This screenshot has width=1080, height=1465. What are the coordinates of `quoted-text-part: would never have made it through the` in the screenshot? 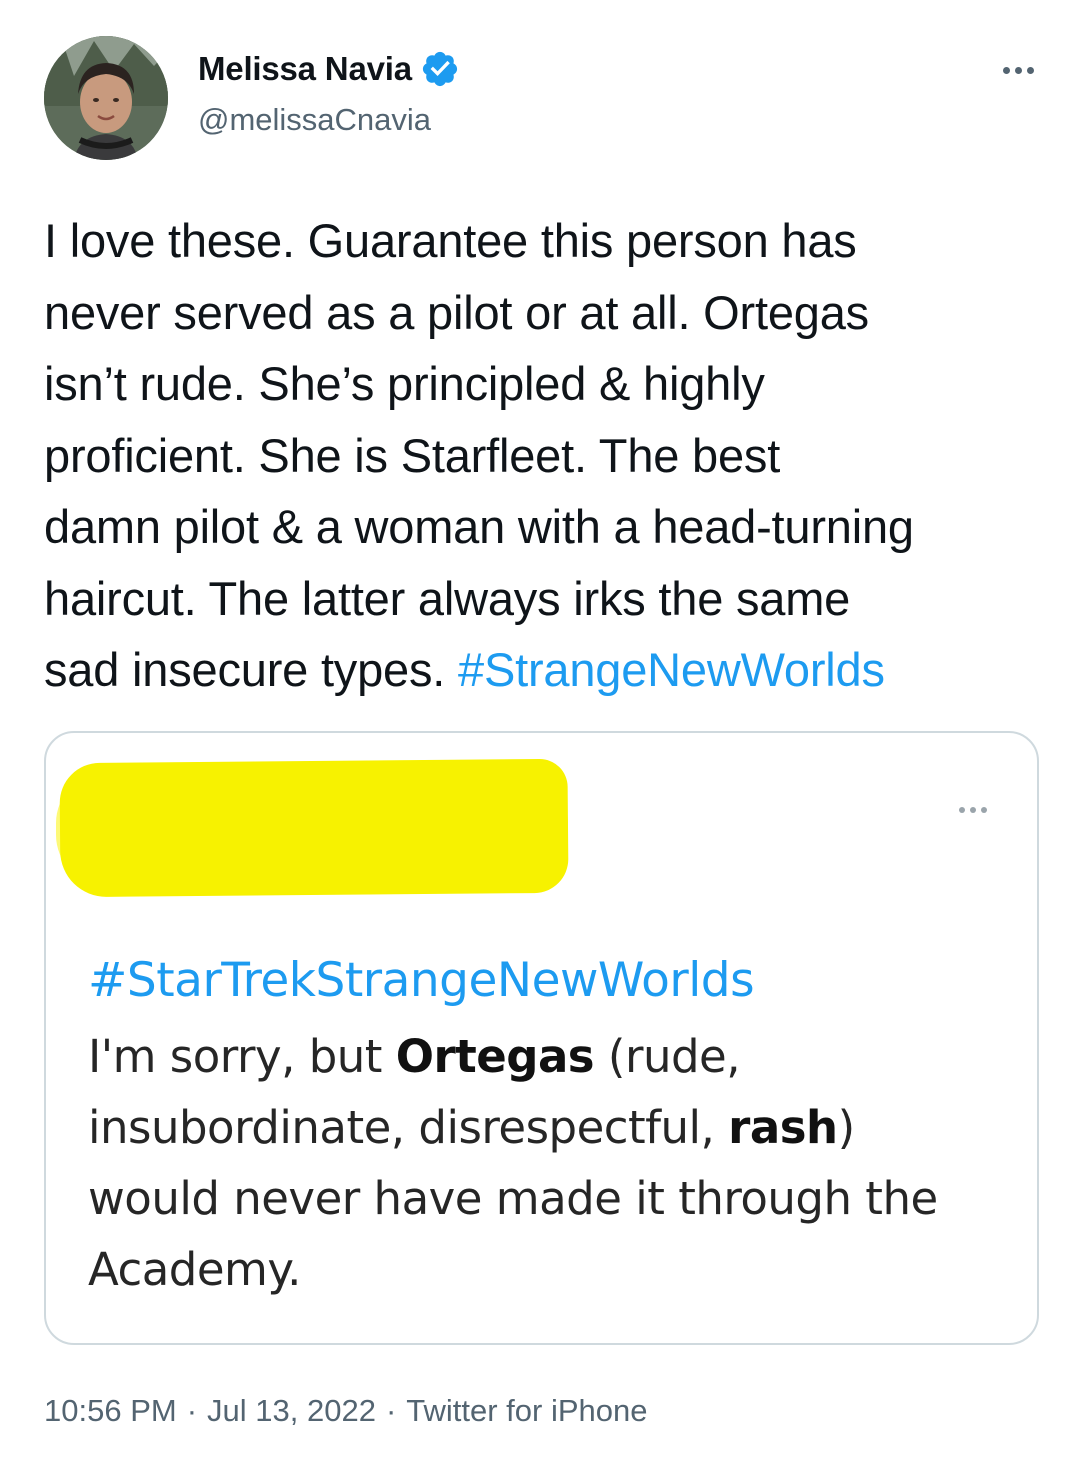 It's located at (513, 1198).